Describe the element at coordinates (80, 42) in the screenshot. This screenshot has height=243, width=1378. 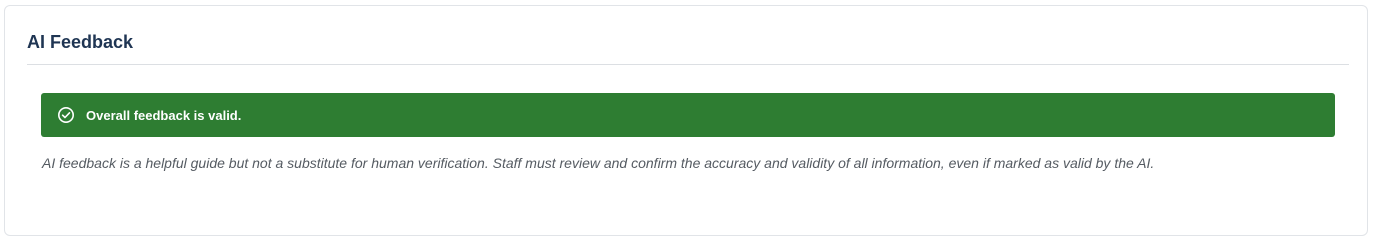
I see `card-title: AI Feedback` at that location.